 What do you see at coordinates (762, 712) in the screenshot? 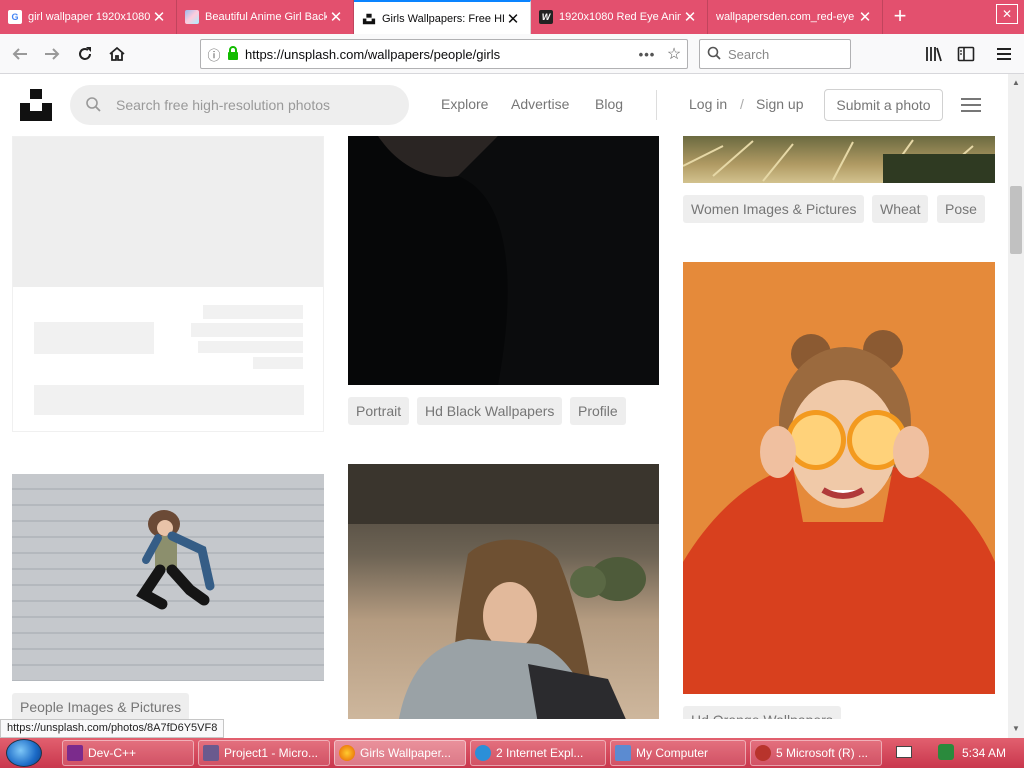
I see `tag-hd-orange-wallpapers: Hd Orange Wallpapers` at bounding box center [762, 712].